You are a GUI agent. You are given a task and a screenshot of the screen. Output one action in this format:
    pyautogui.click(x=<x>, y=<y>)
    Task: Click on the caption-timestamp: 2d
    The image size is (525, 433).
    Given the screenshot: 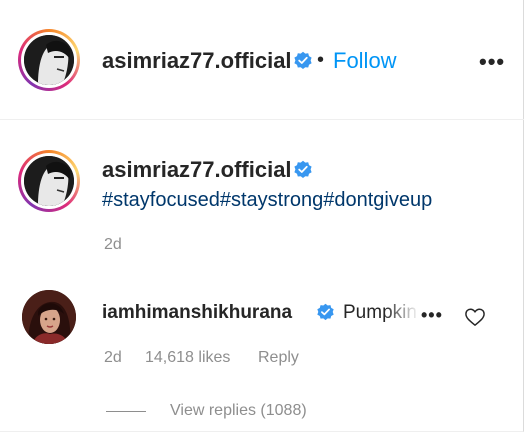 What is the action you would take?
    pyautogui.click(x=113, y=245)
    